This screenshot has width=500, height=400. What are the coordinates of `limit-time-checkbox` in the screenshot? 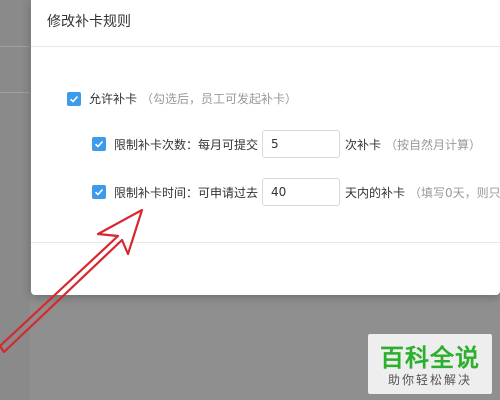 It's located at (99, 192).